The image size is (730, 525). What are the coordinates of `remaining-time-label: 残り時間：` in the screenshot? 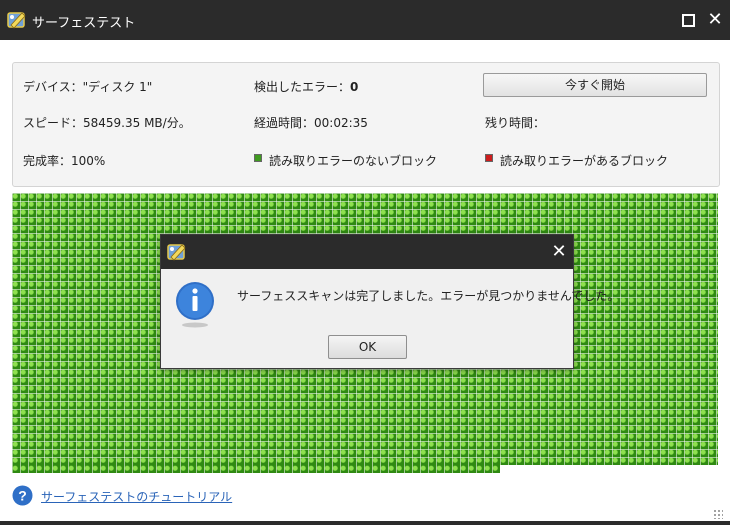 It's located at (515, 123).